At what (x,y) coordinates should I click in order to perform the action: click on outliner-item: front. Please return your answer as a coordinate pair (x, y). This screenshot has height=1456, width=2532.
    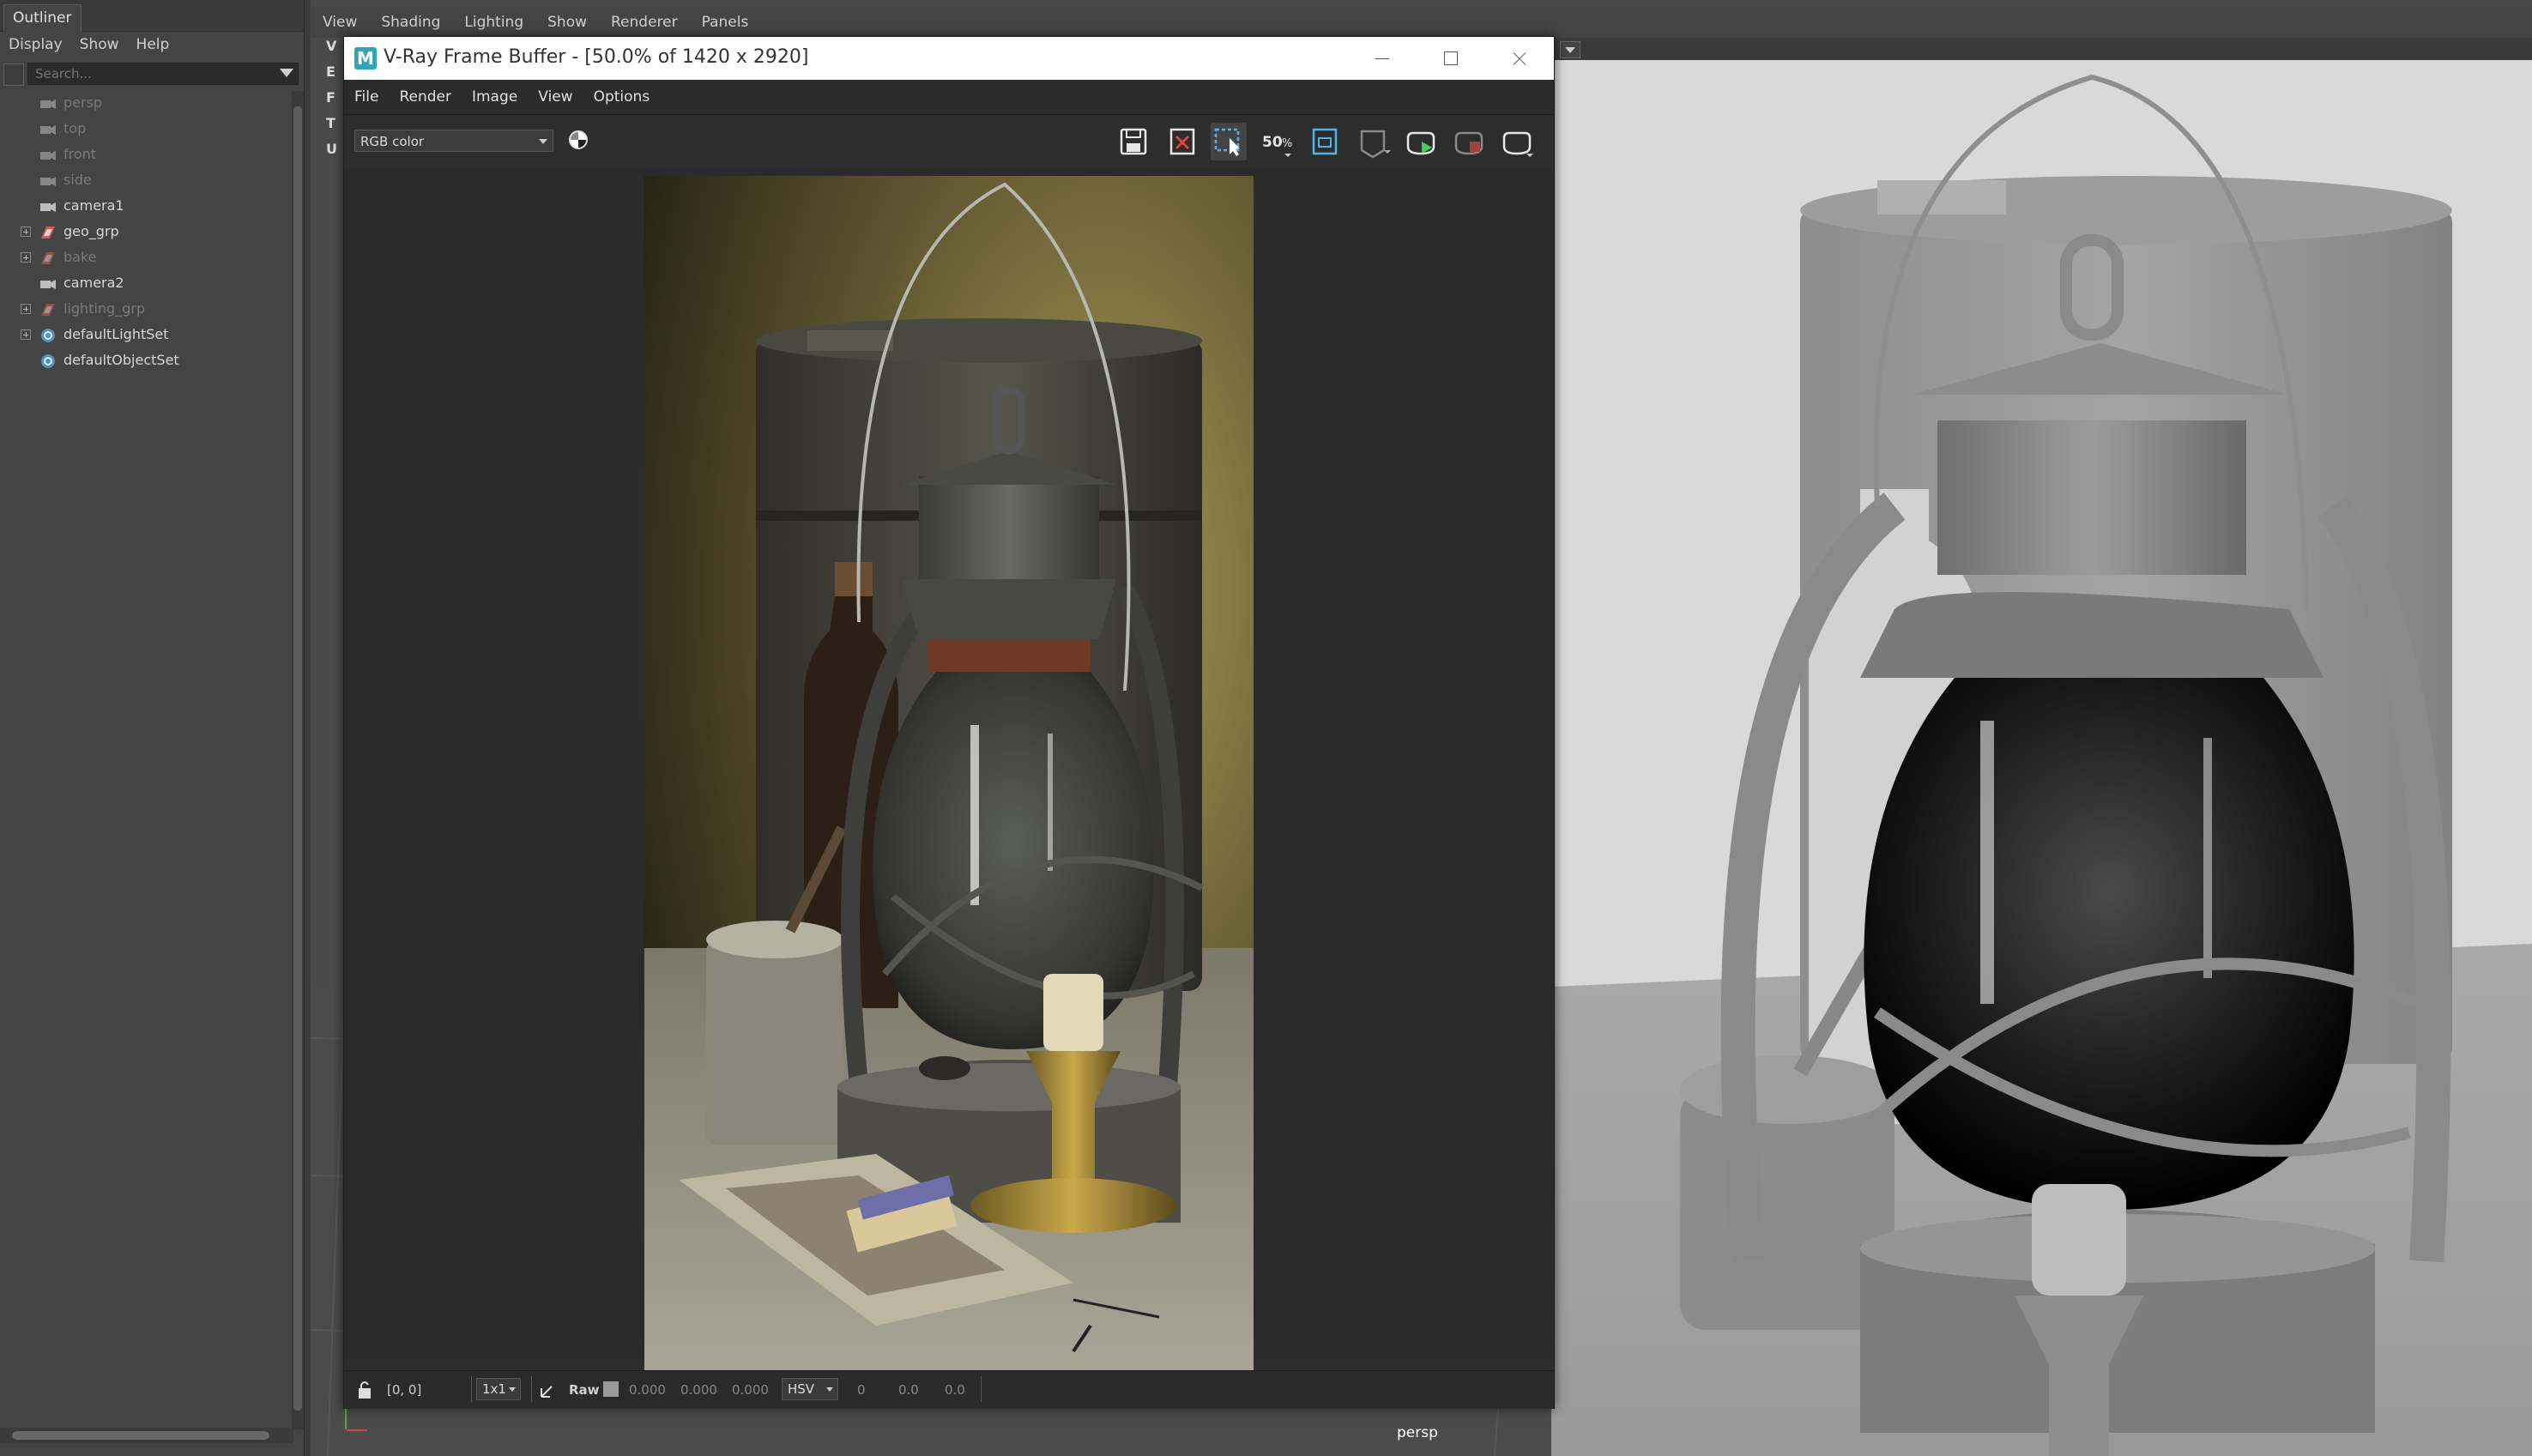
    Looking at the image, I should click on (146, 155).